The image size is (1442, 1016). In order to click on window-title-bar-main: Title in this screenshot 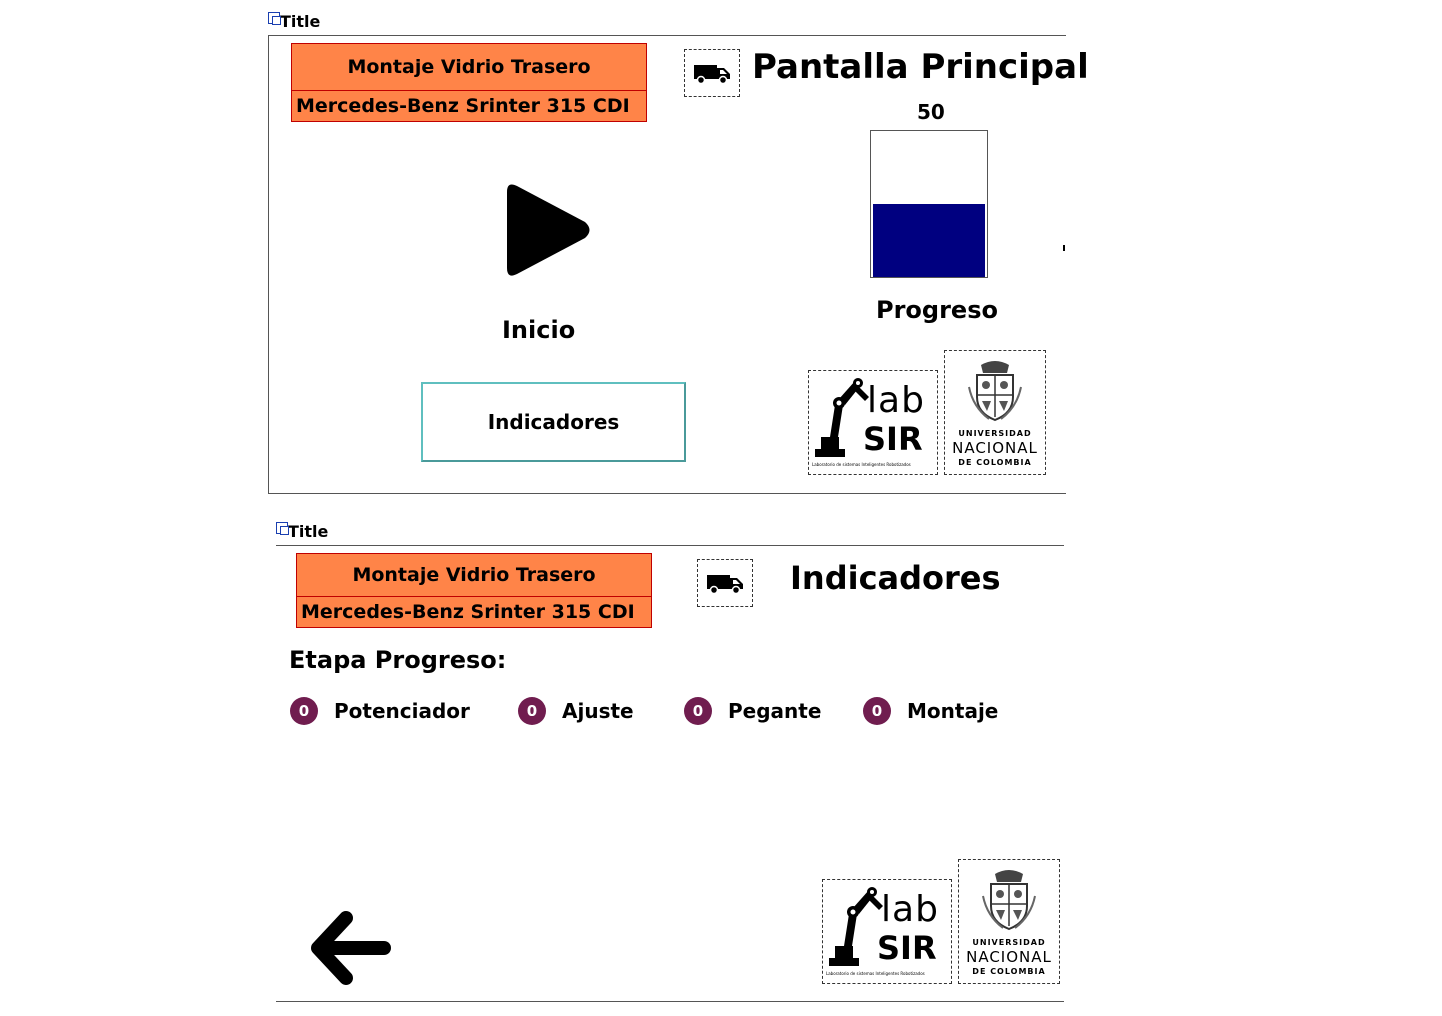, I will do `click(294, 18)`.